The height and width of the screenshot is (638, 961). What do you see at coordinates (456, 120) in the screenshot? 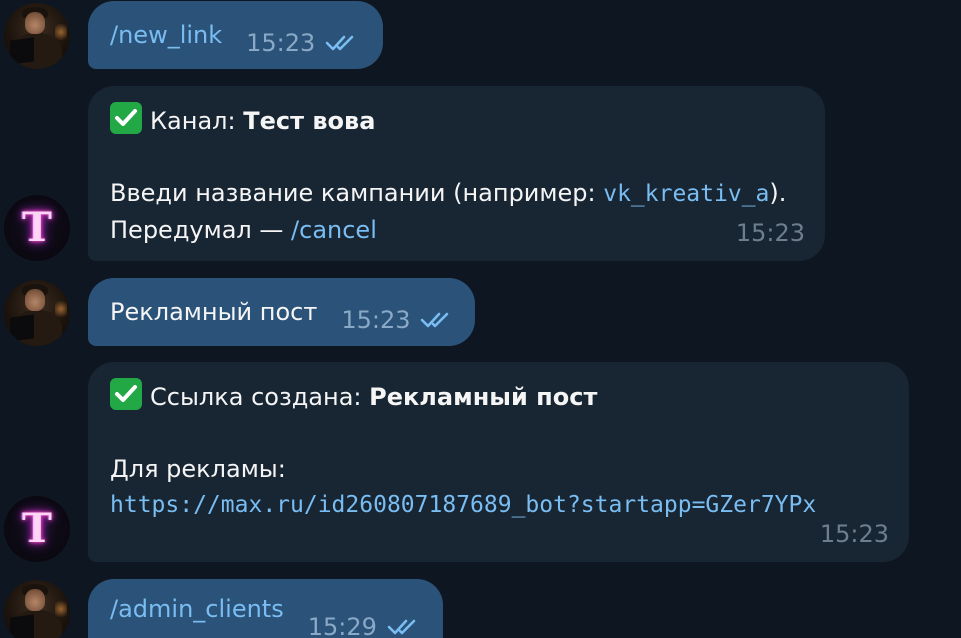
I see `message-status-line: Канал: Тест вова` at bounding box center [456, 120].